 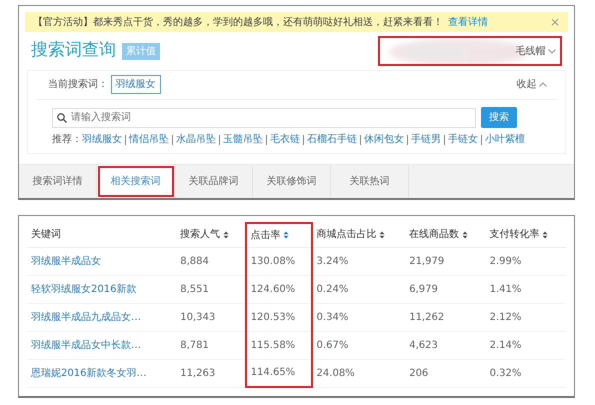 I want to click on table-cell: 8,884, so click(x=194, y=261).